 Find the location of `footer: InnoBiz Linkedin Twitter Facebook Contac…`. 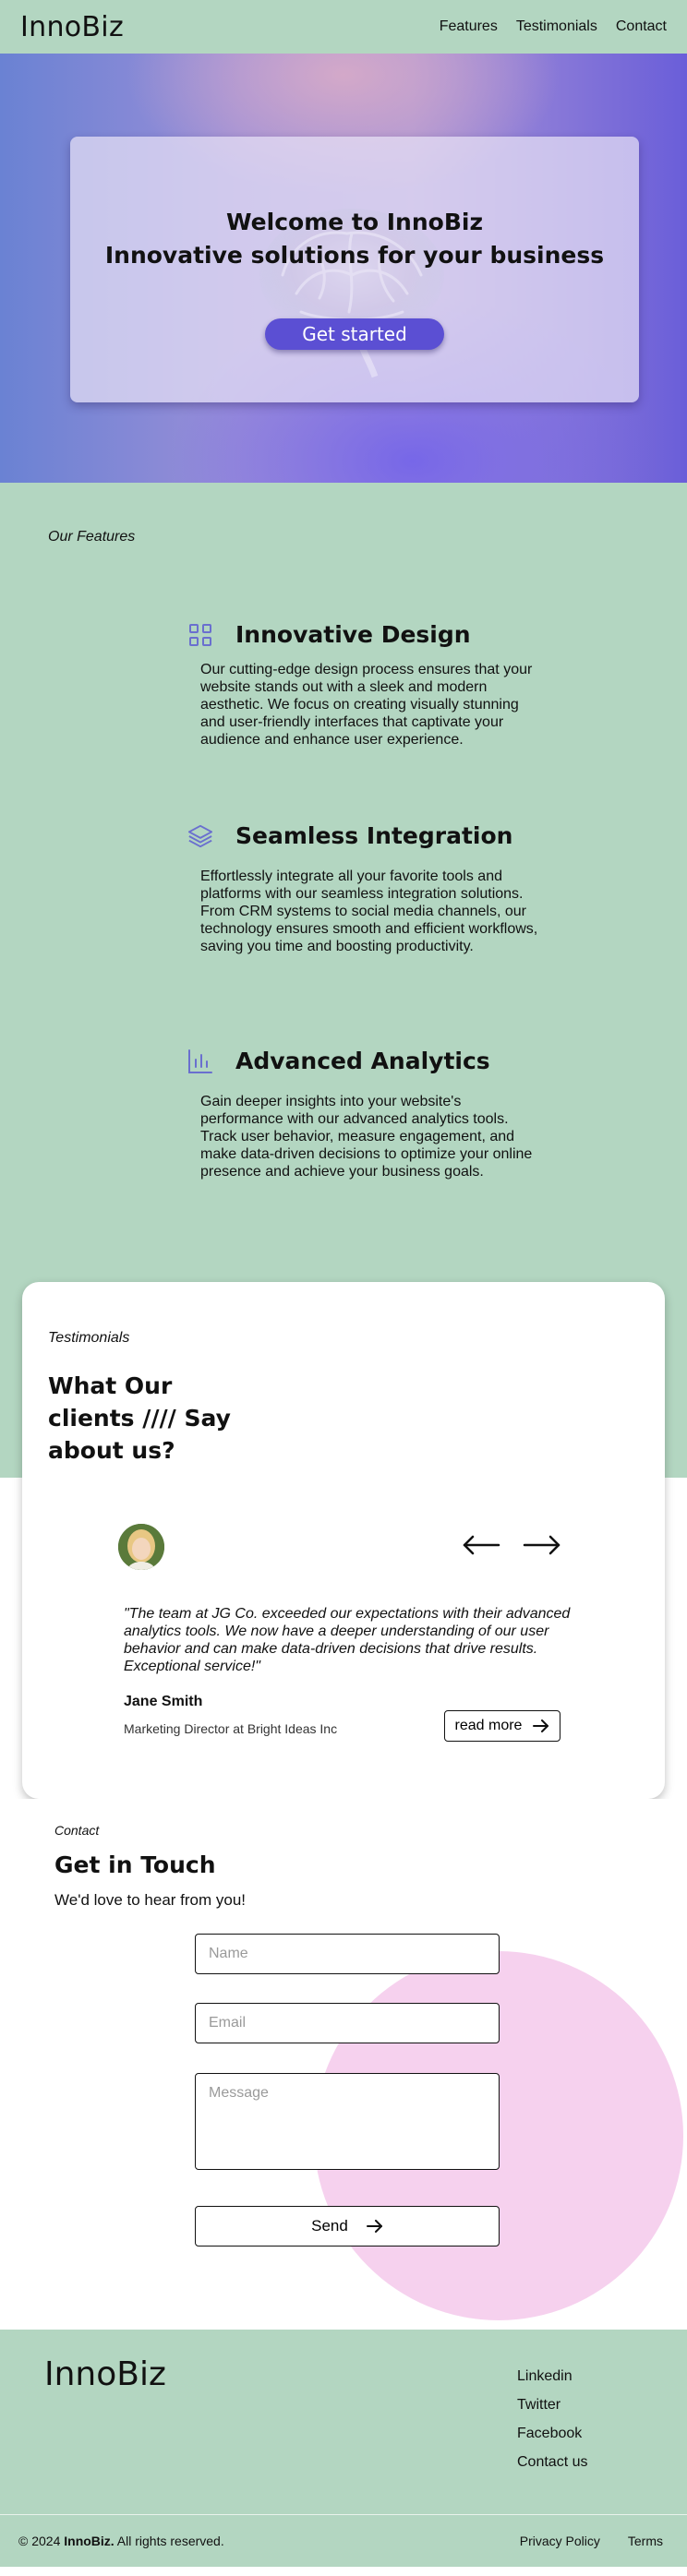

footer: InnoBiz Linkedin Twitter Facebook Contac… is located at coordinates (343, 2448).